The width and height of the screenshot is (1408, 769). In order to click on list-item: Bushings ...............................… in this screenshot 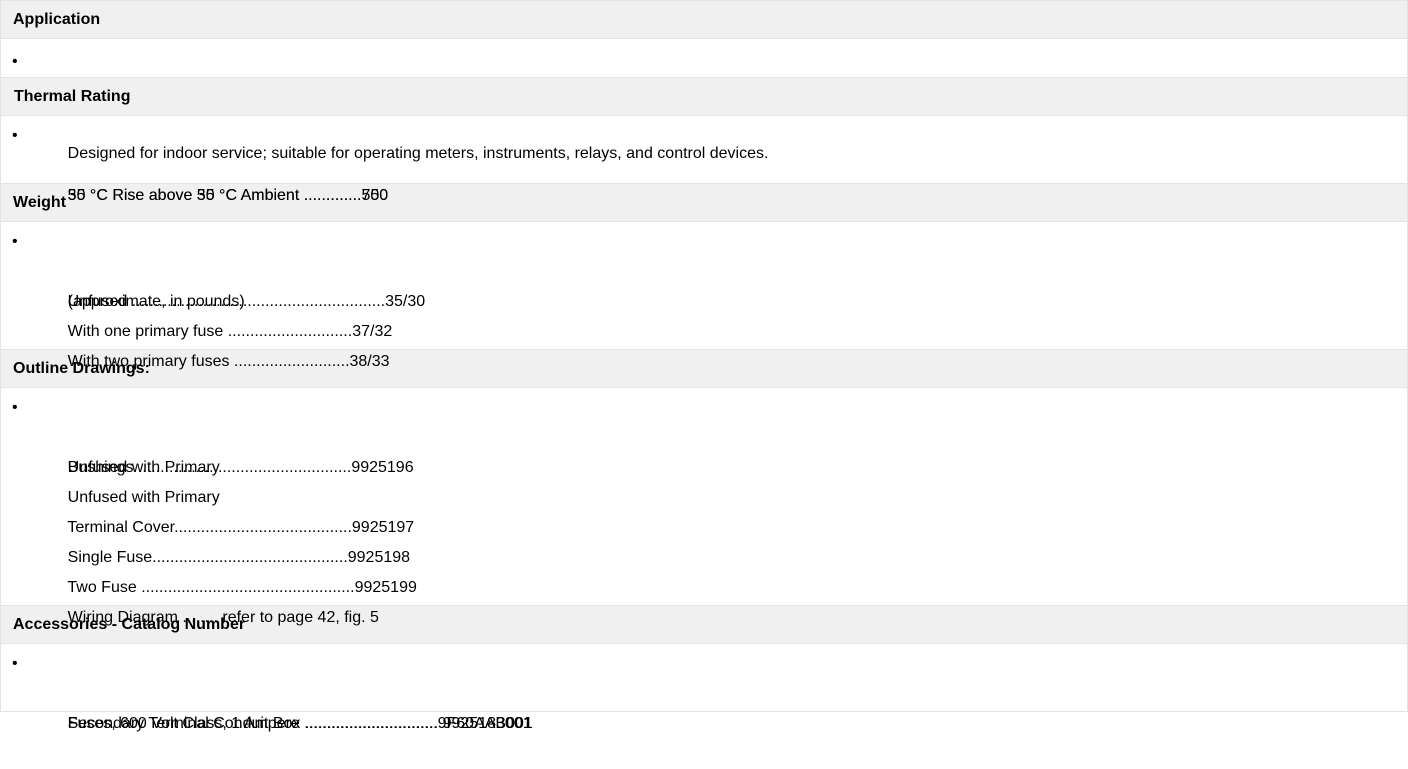, I will do `click(704, 449)`.